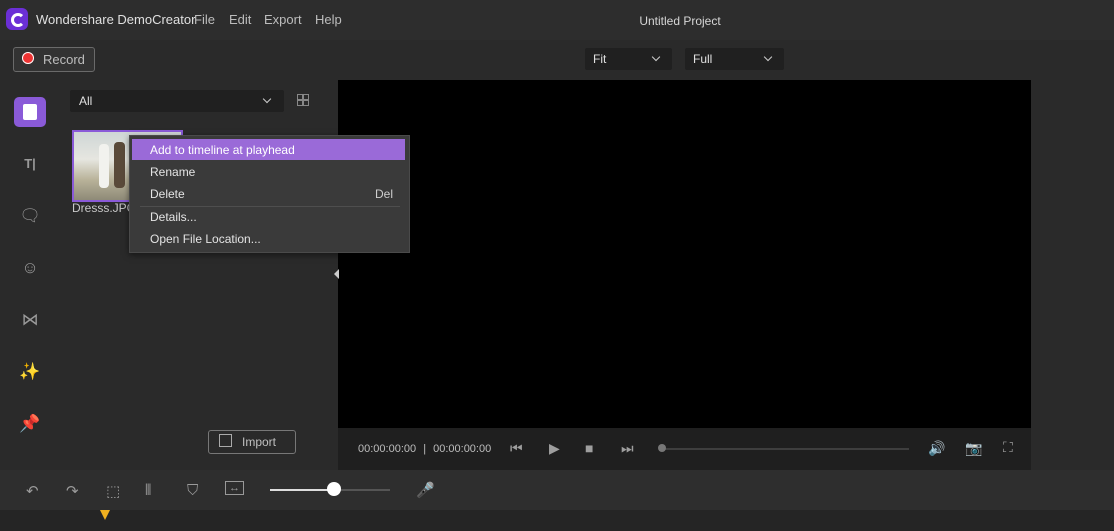  Describe the element at coordinates (17, 19) in the screenshot. I see `app-logo-icon` at that location.